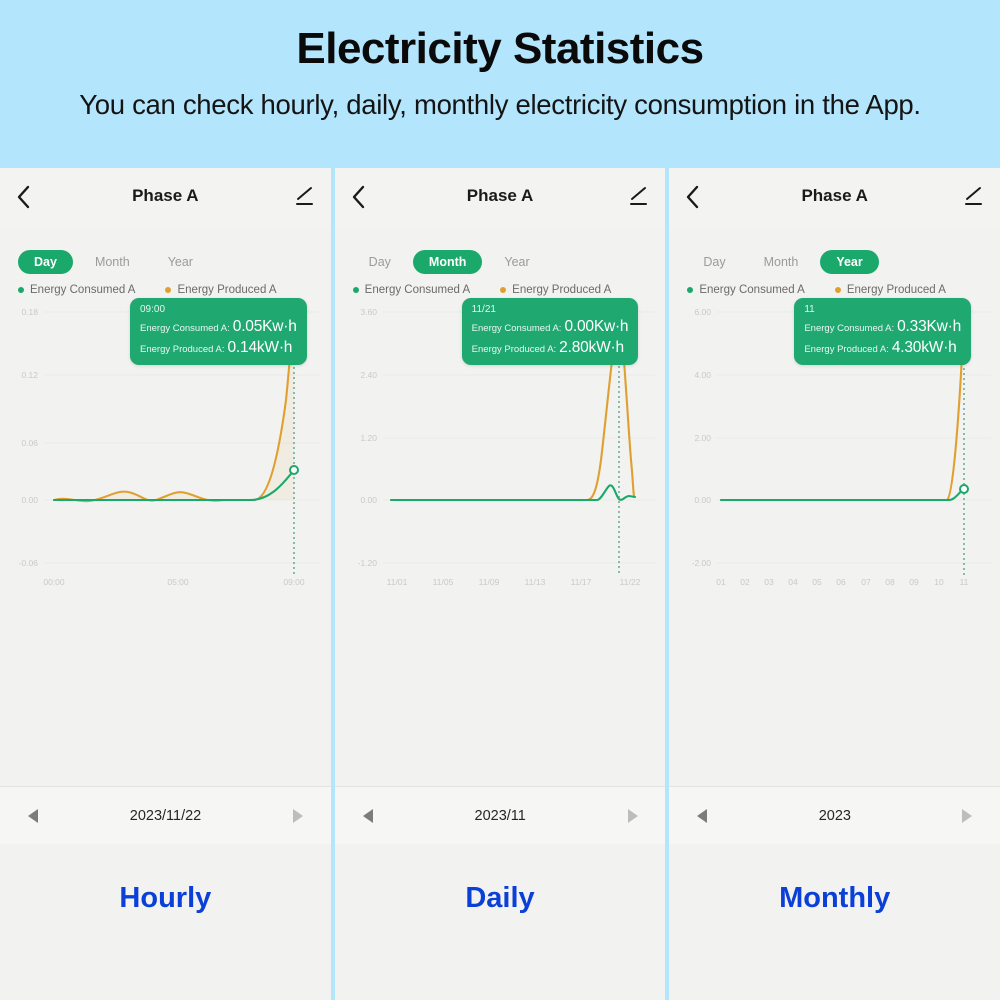  I want to click on tooltip-row-consumed: Energy Consumed A: 0.05Kw·h, so click(218, 327).